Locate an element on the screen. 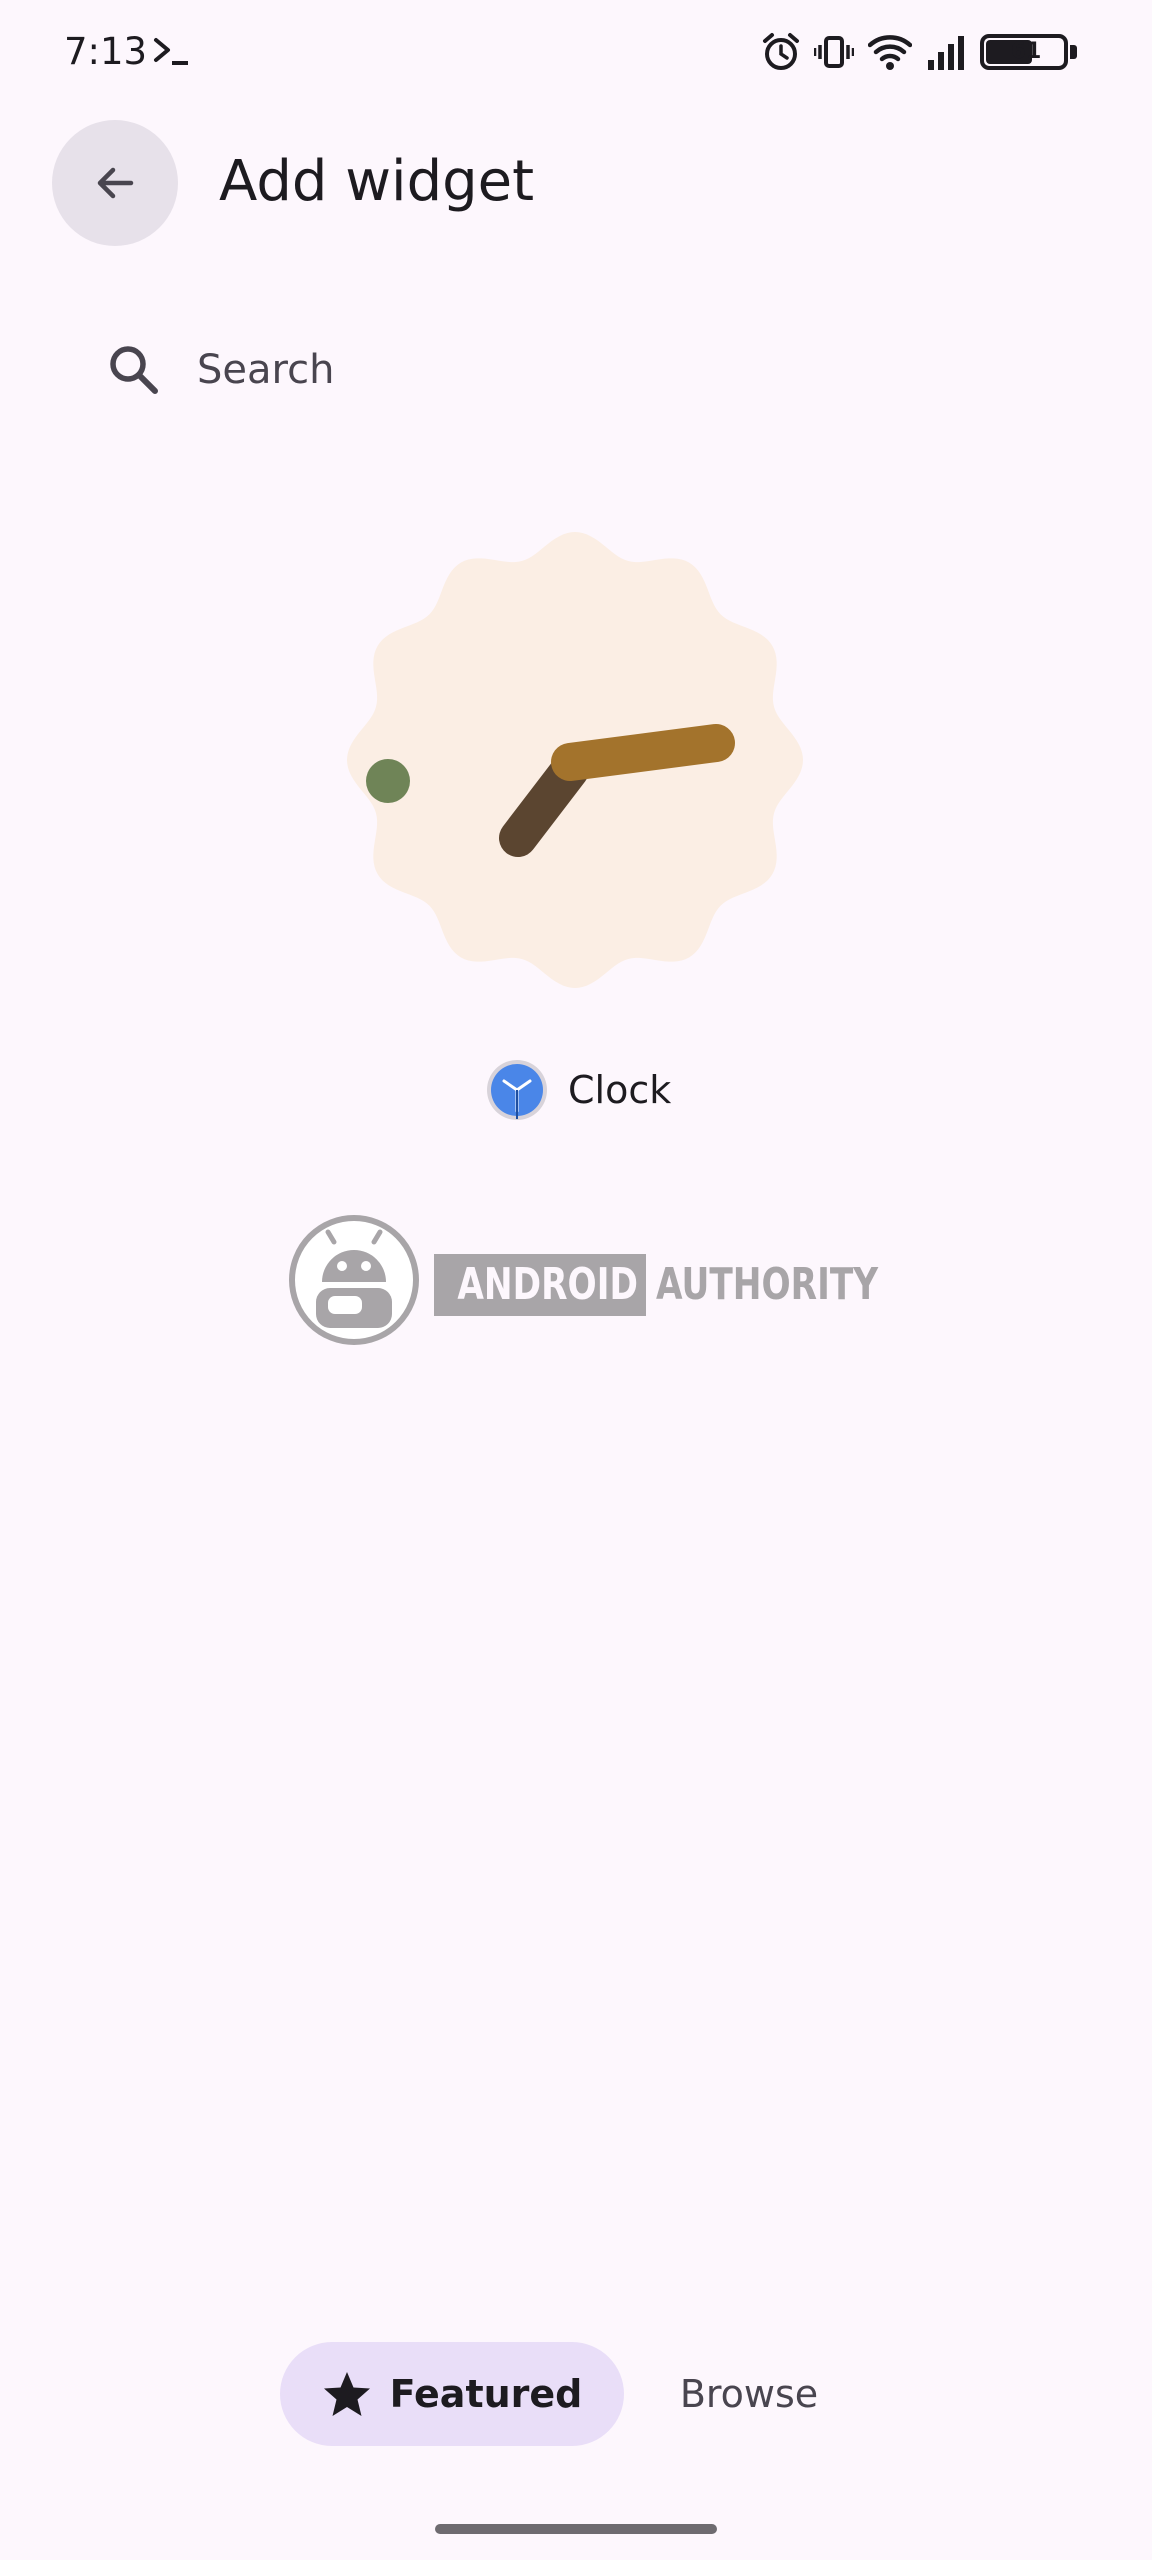  tab-featured: Featured is located at coordinates (452, 2394).